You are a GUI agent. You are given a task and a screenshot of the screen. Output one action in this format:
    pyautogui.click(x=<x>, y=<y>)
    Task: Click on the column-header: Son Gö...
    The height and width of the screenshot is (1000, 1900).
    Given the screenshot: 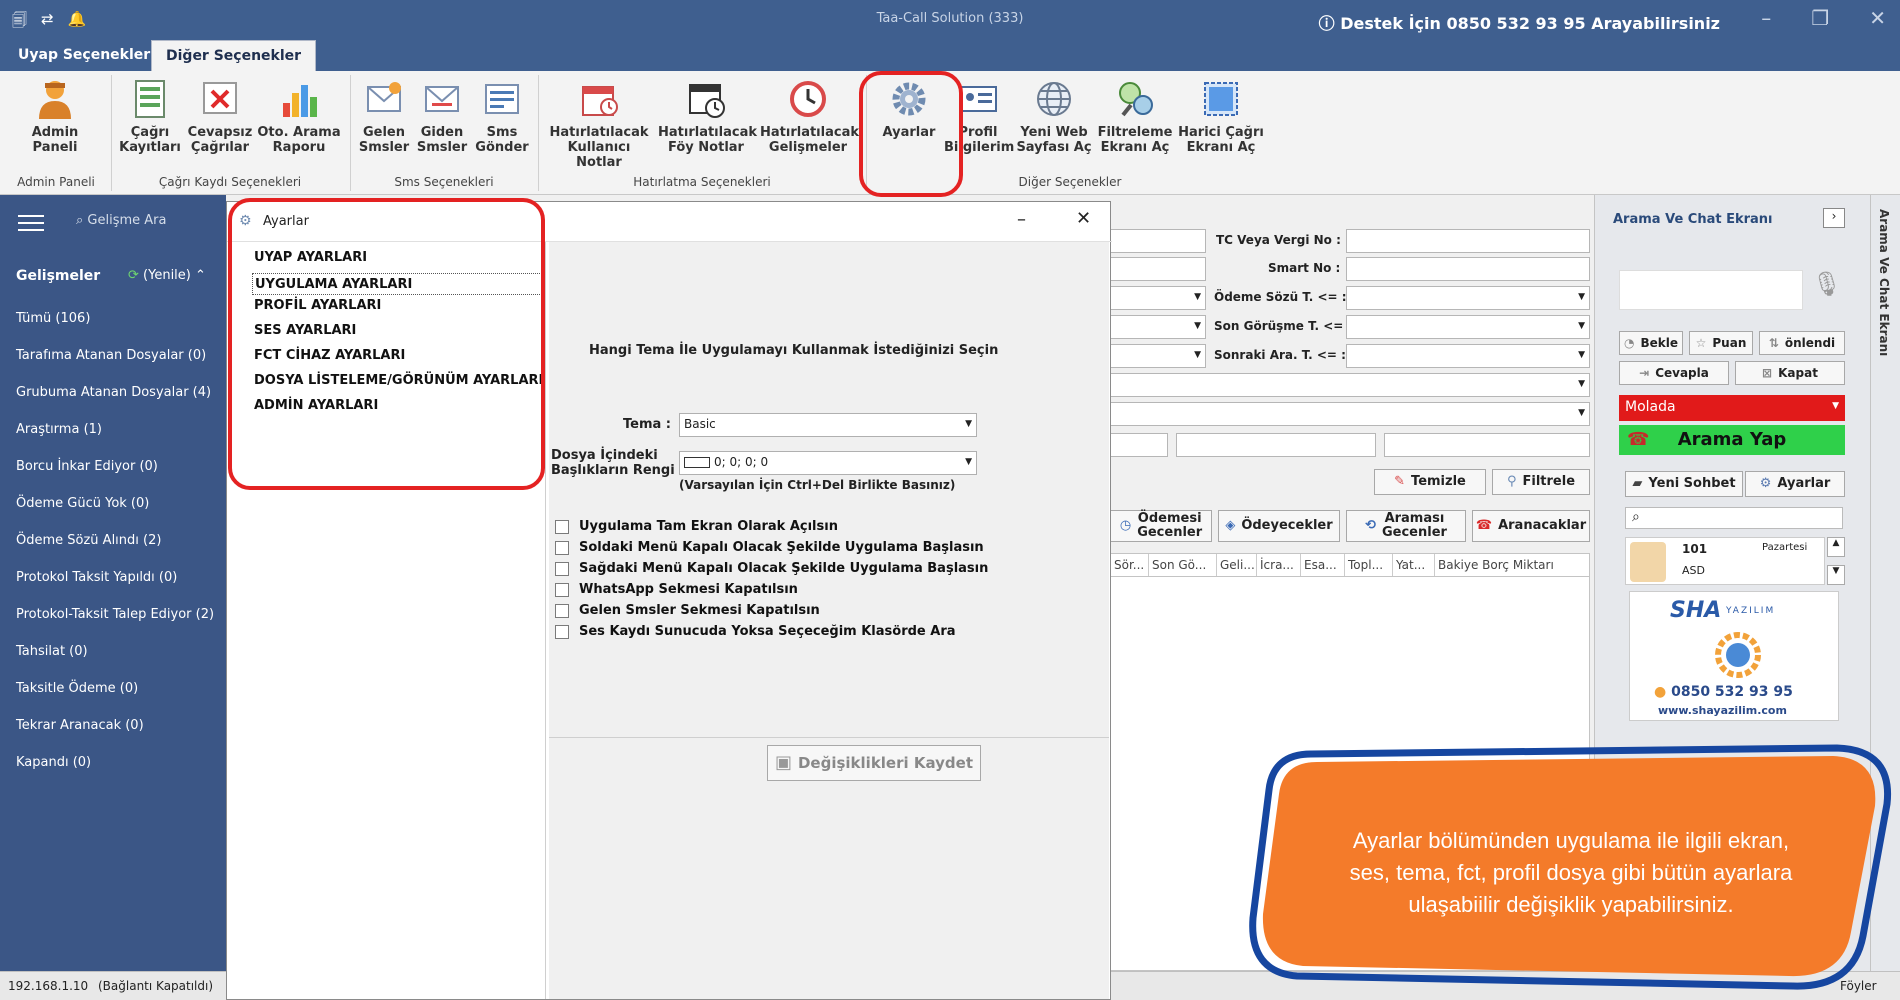 What is the action you would take?
    pyautogui.click(x=1183, y=565)
    